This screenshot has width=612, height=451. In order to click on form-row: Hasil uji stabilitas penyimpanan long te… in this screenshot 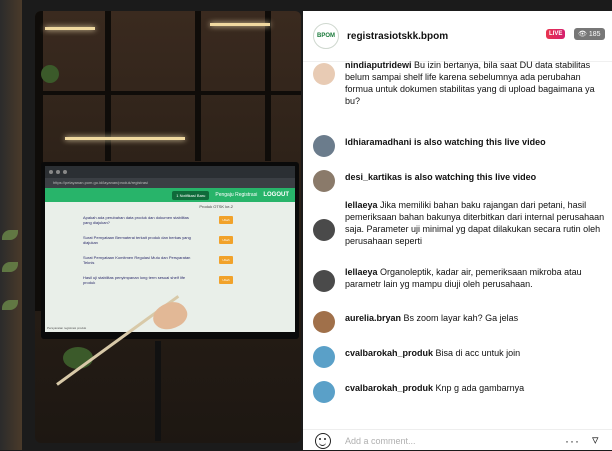, I will do `click(158, 280)`.